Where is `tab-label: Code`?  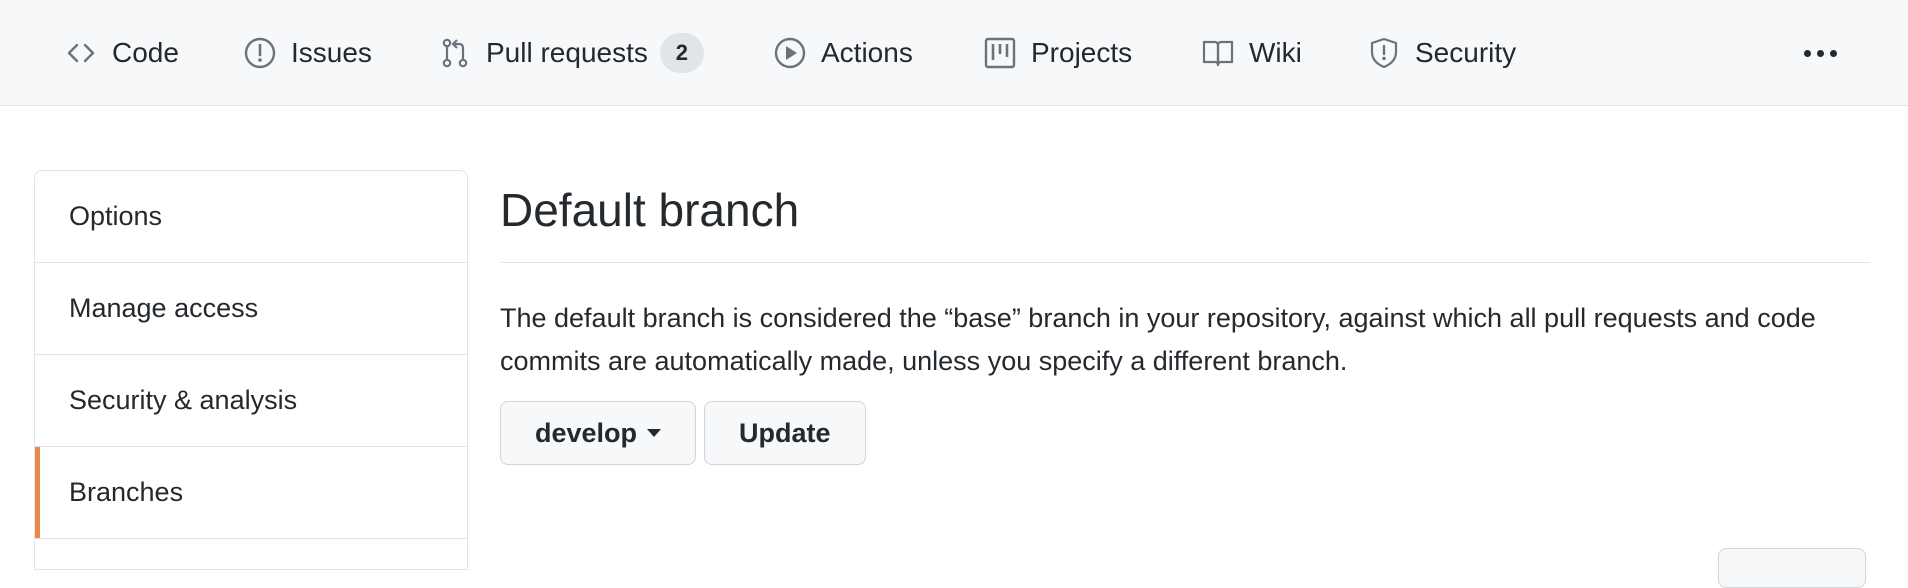 tab-label: Code is located at coordinates (145, 52).